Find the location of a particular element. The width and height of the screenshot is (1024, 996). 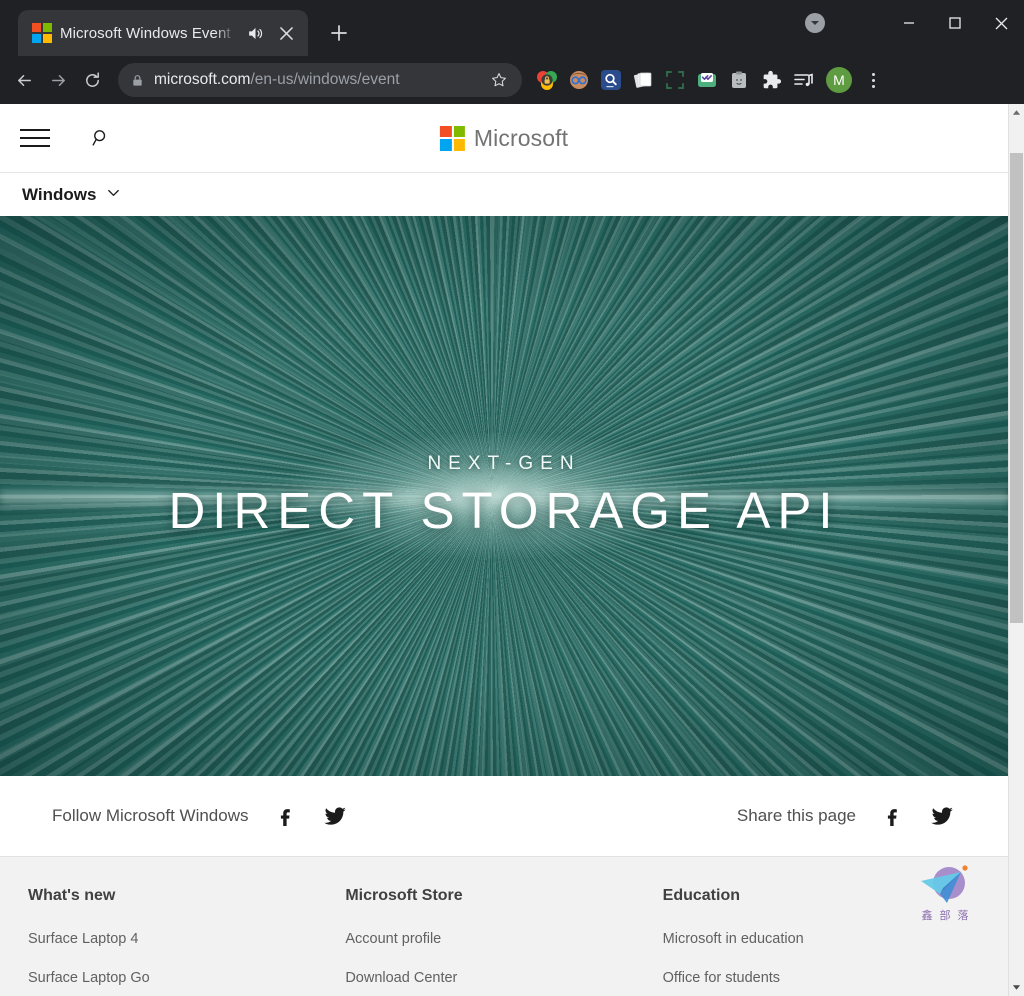

share-label: Share this page is located at coordinates (796, 815).